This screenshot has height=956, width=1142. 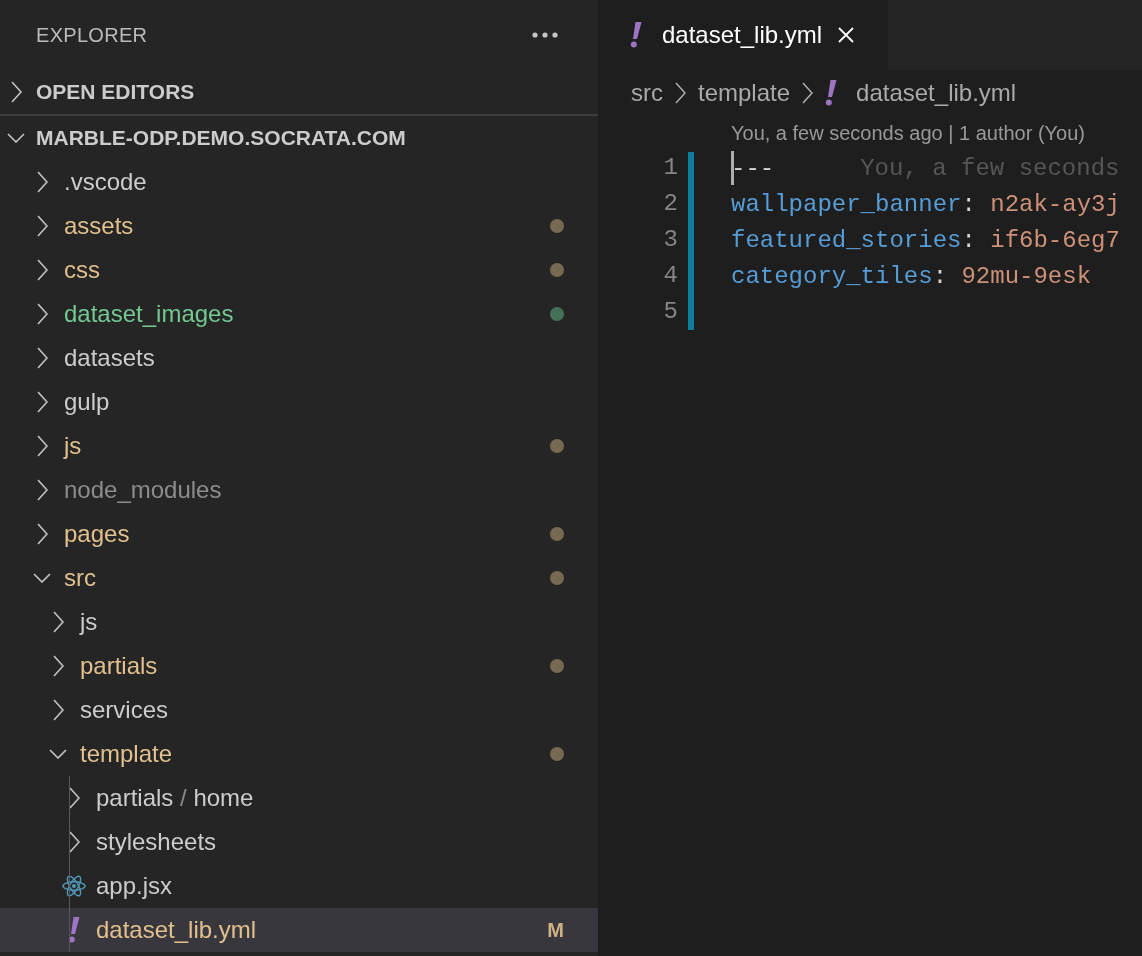 What do you see at coordinates (299, 137) in the screenshot?
I see `section-header: MARBLE-ODP.DEMO.SOCRATA.COM` at bounding box center [299, 137].